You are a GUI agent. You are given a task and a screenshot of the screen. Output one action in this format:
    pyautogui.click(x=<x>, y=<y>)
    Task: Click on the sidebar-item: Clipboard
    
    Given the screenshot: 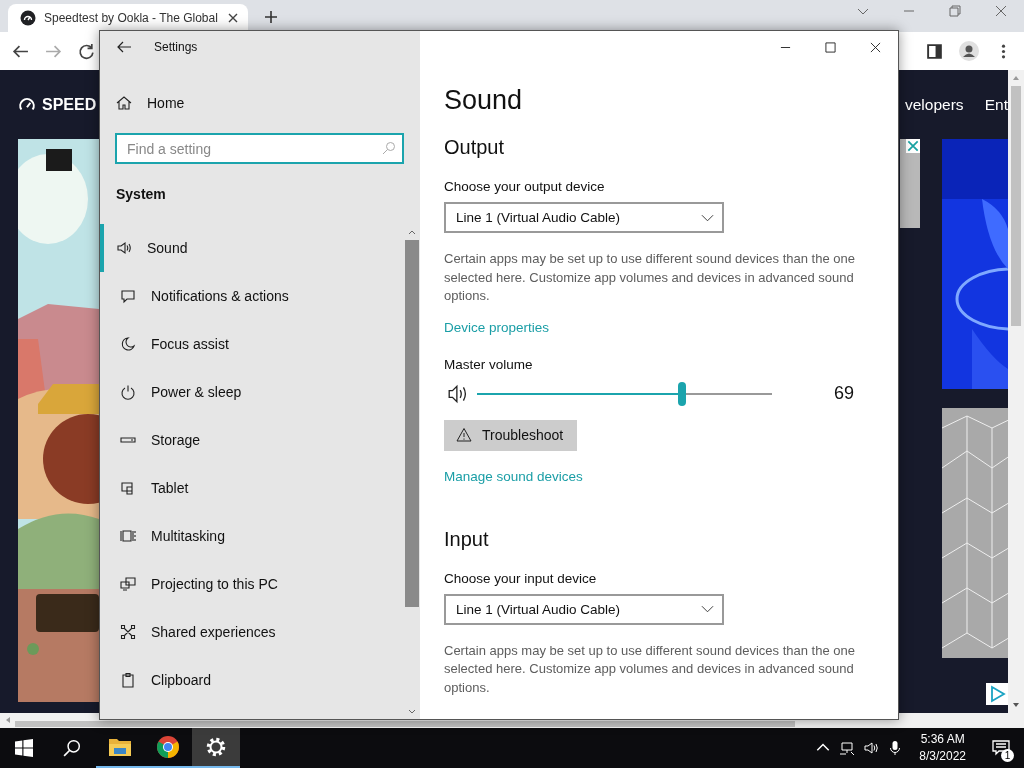 What is the action you would take?
    pyautogui.click(x=252, y=680)
    